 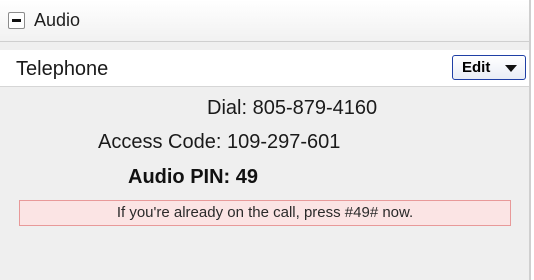 I want to click on access-code-value: 109-297-601, so click(x=283, y=142).